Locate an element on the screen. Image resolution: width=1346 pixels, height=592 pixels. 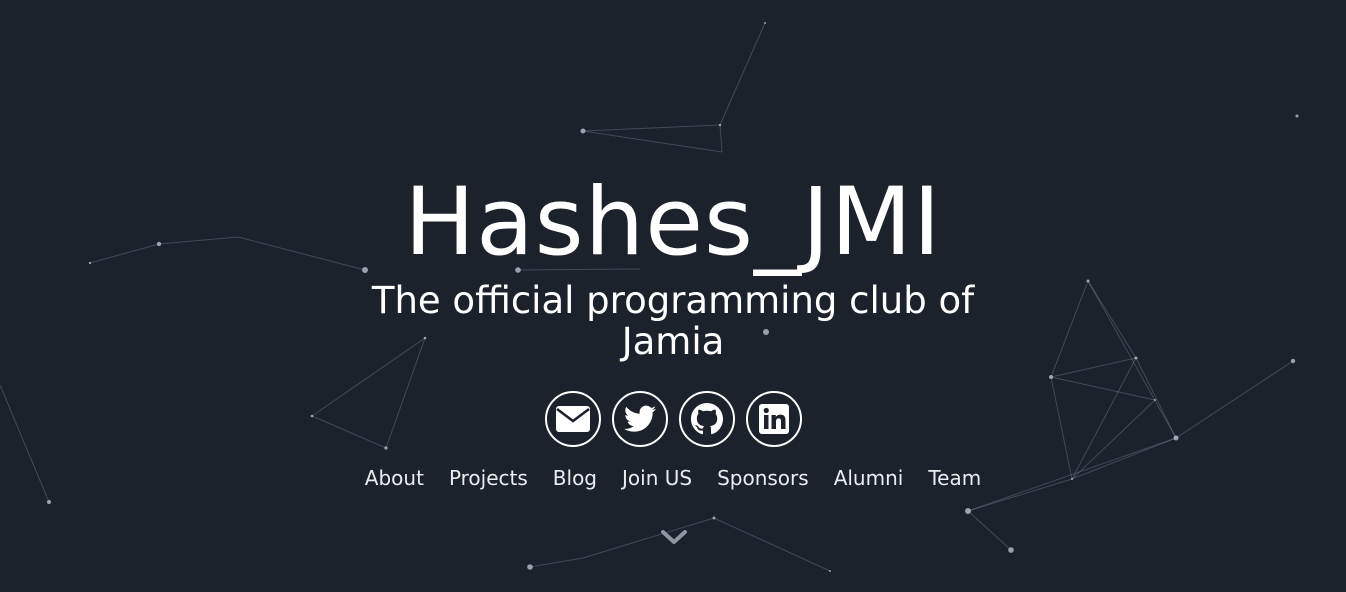
envelope-icon is located at coordinates (572, 419).